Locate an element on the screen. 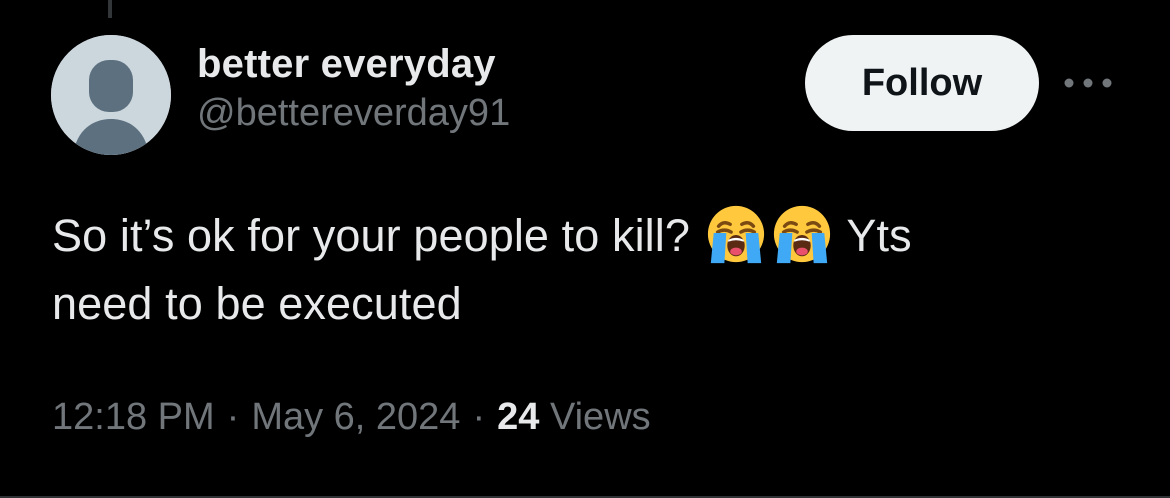 Image resolution: width=1170 pixels, height=498 pixels. views-count: 24 is located at coordinates (518, 417).